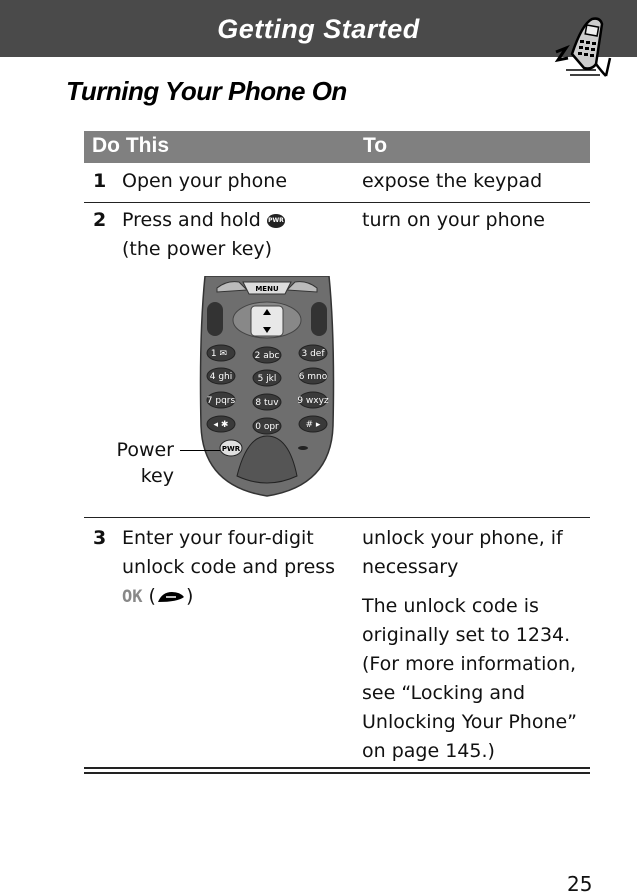 Image resolution: width=637 pixels, height=896 pixels. Describe the element at coordinates (583, 47) in the screenshot. I see `phone-mascot-icon` at that location.